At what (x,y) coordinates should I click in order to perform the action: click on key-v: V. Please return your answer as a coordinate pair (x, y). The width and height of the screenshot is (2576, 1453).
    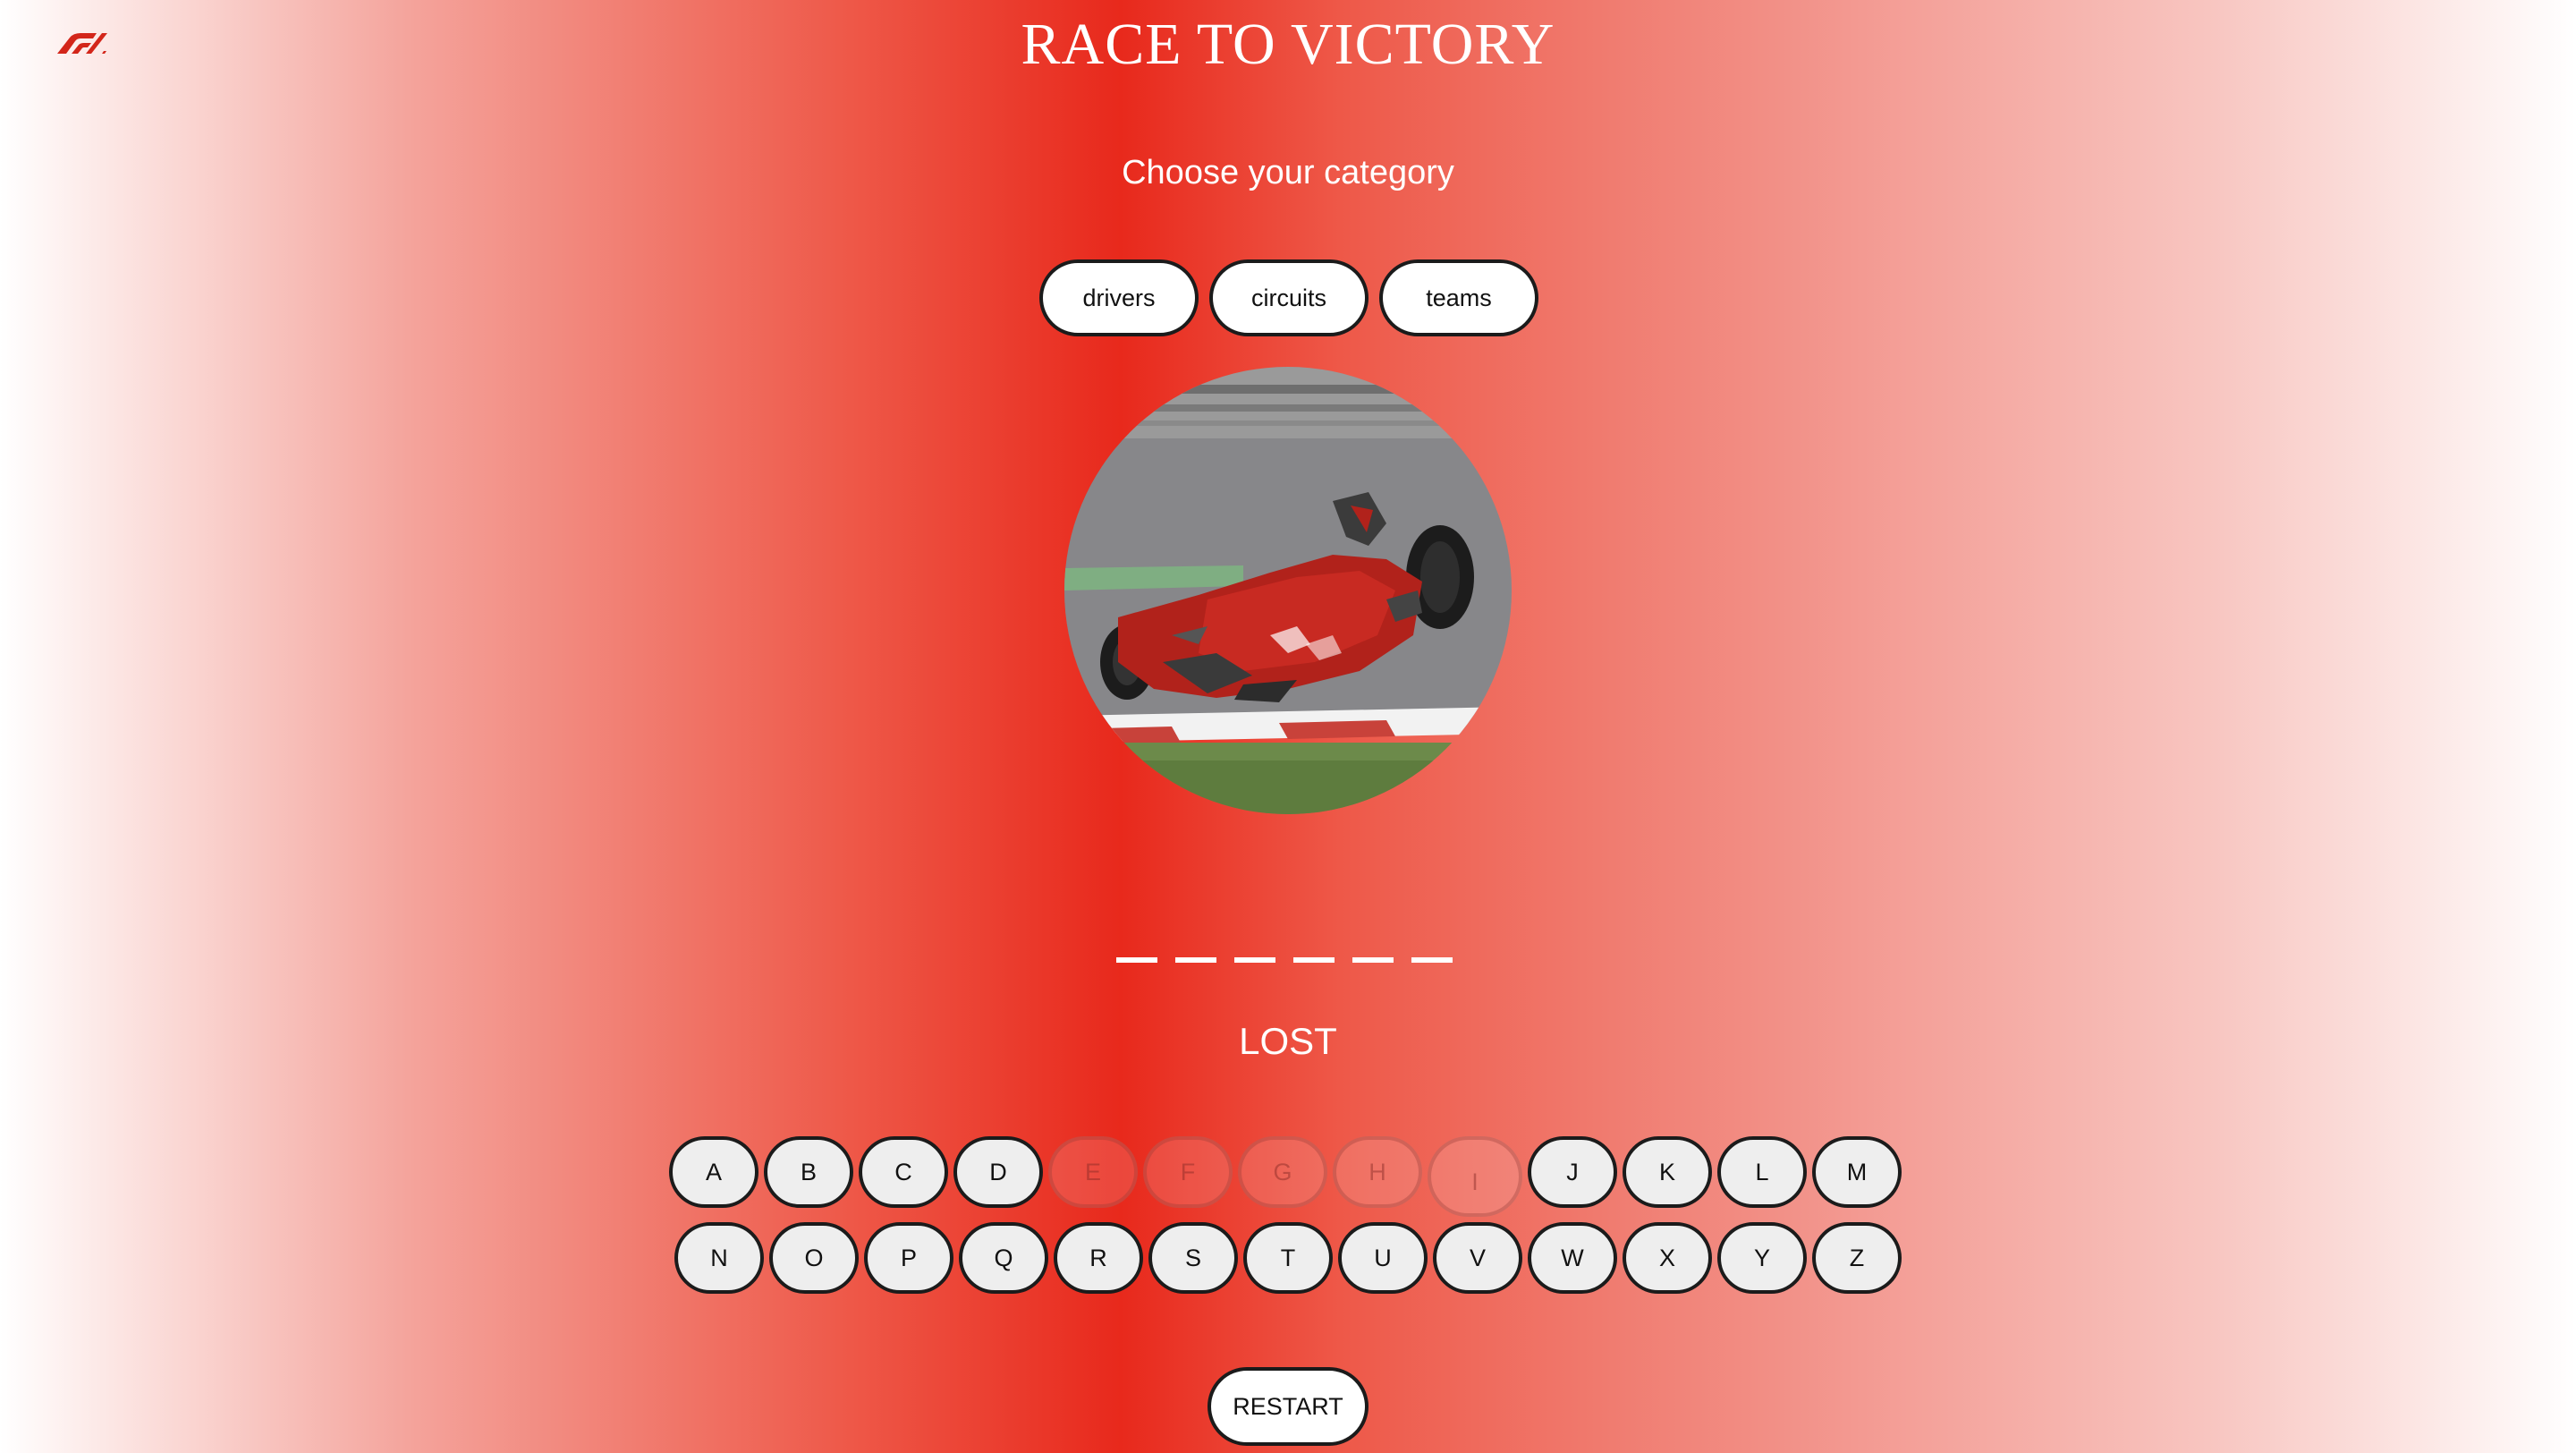
    Looking at the image, I should click on (1477, 1258).